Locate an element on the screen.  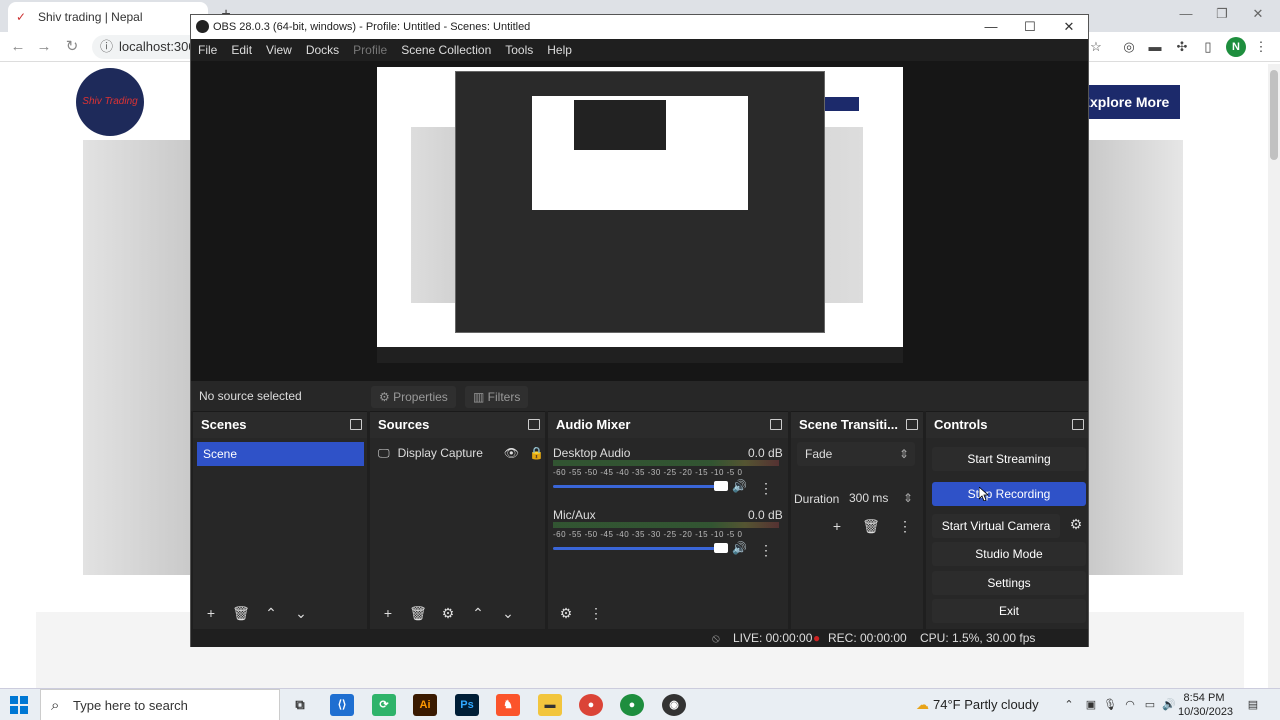
mic-aux-slider-knob is located at coordinates (721, 548).